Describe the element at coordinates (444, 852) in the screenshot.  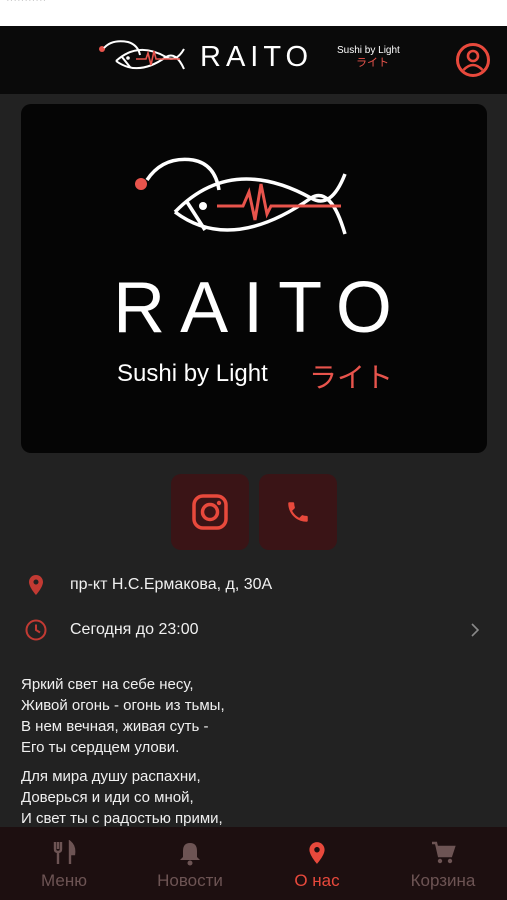
I see `cart-icon` at that location.